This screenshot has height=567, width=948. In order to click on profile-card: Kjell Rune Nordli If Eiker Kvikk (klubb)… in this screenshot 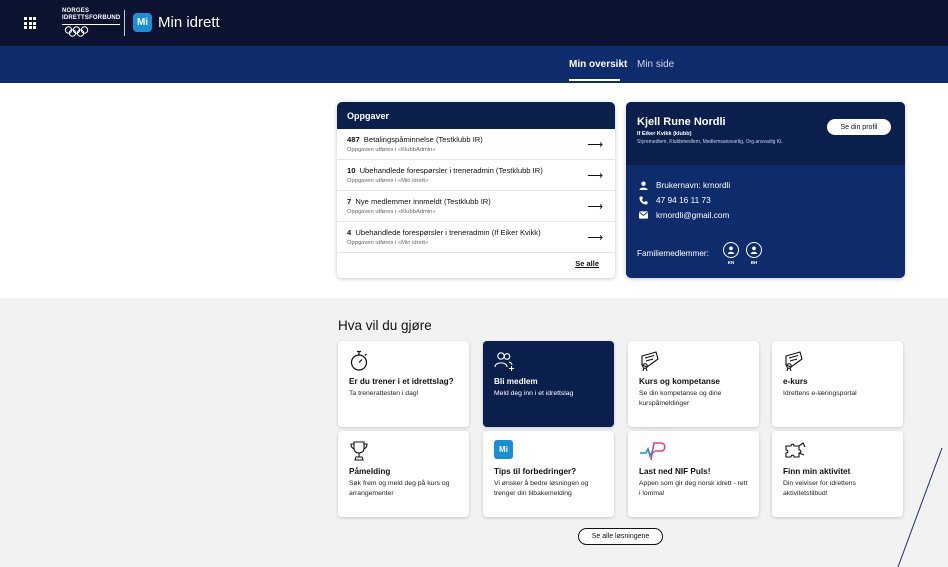, I will do `click(765, 190)`.